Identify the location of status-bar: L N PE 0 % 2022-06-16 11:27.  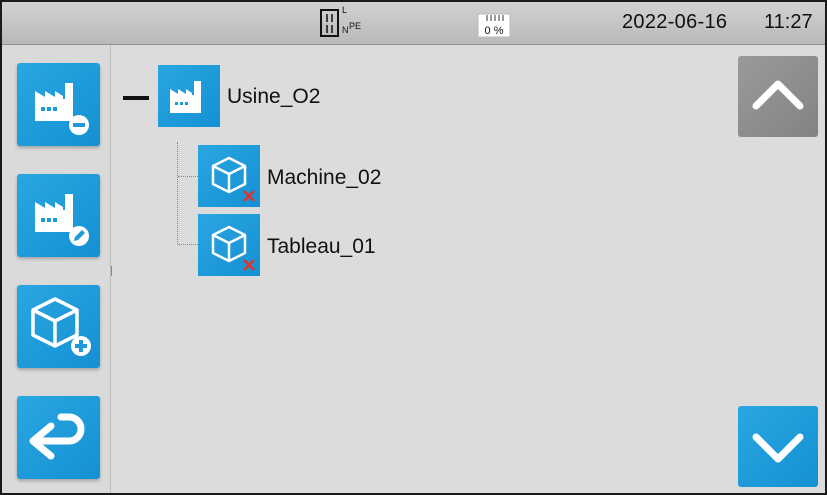
(413, 23).